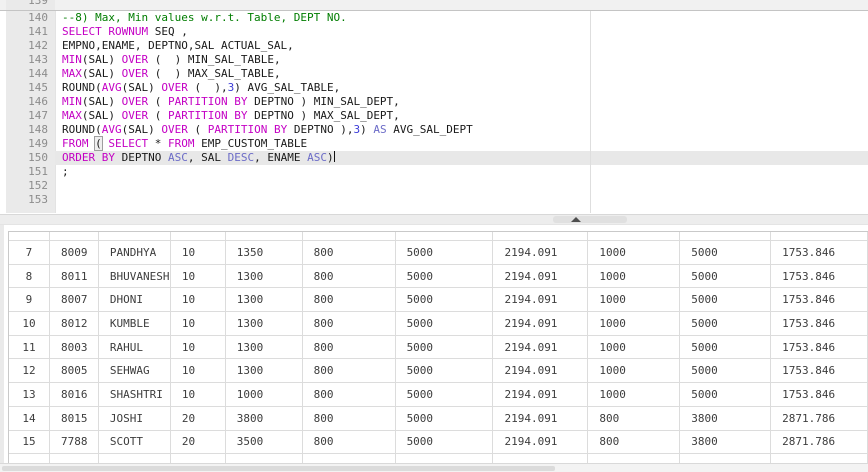 This screenshot has height=472, width=868. Describe the element at coordinates (434, 186) in the screenshot. I see `code-line: 152` at that location.